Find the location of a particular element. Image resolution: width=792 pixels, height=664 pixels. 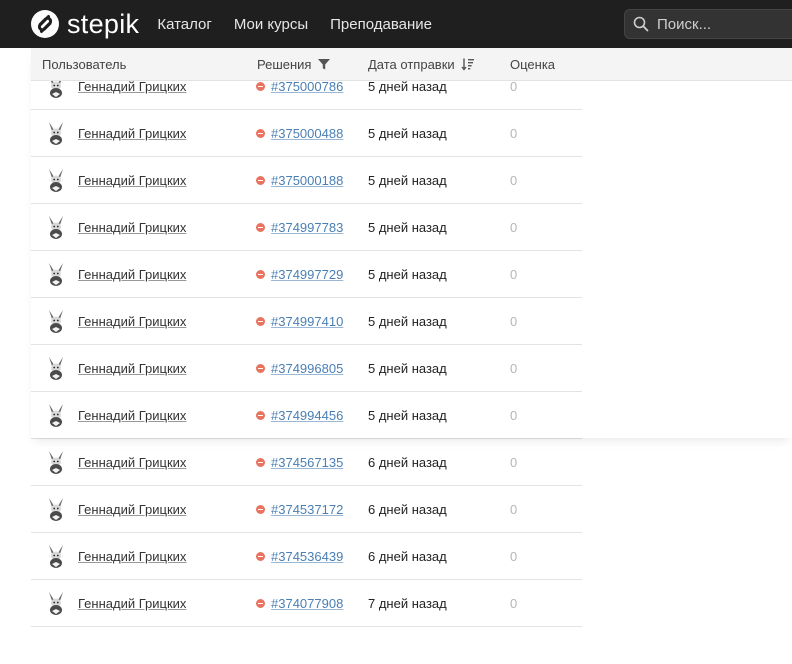

solution-link: #374567135 is located at coordinates (307, 462).